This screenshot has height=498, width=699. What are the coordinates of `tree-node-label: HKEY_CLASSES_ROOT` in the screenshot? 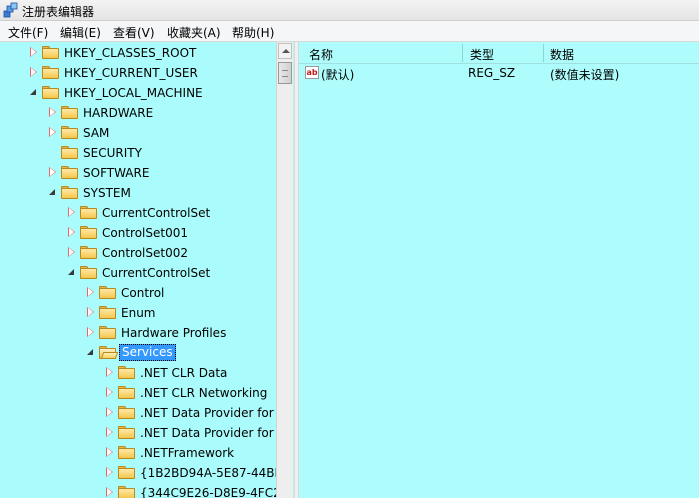 It's located at (130, 53).